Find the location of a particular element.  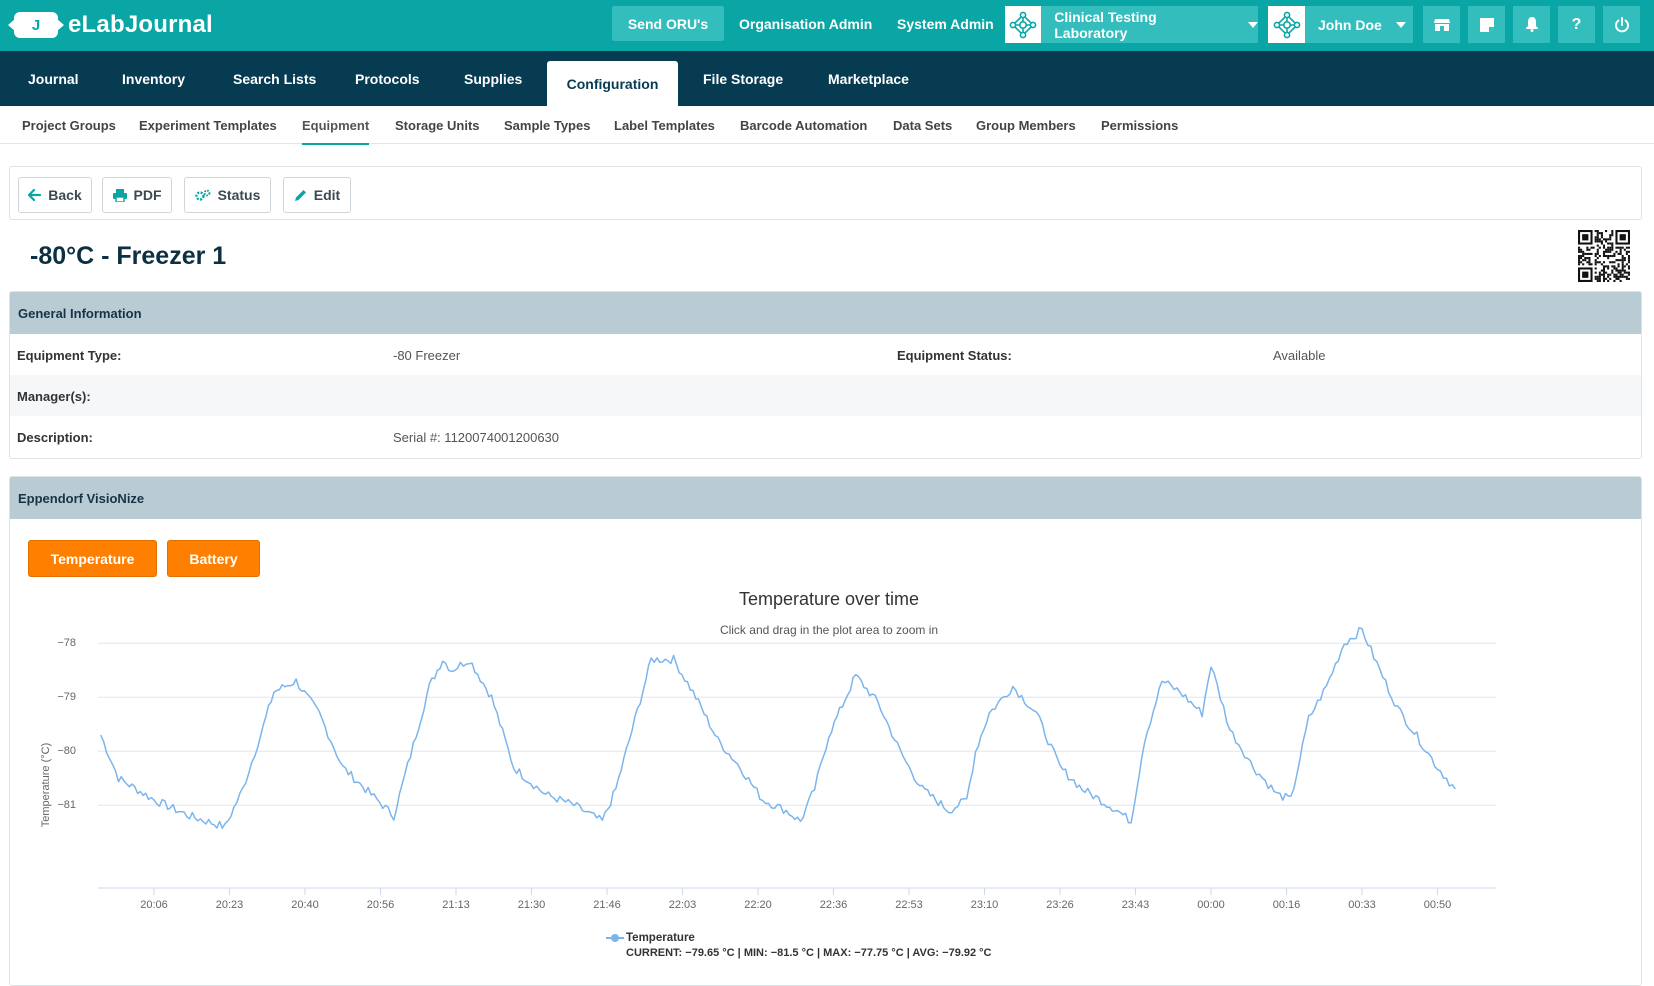

nav-supplies: Supplies is located at coordinates (493, 78).